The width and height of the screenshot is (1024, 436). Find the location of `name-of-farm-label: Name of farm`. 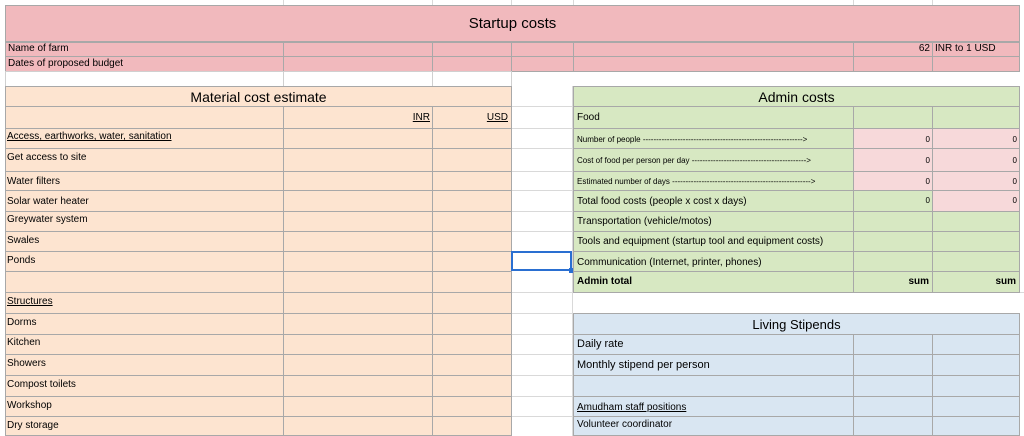

name-of-farm-label: Name of farm is located at coordinates (38, 48).